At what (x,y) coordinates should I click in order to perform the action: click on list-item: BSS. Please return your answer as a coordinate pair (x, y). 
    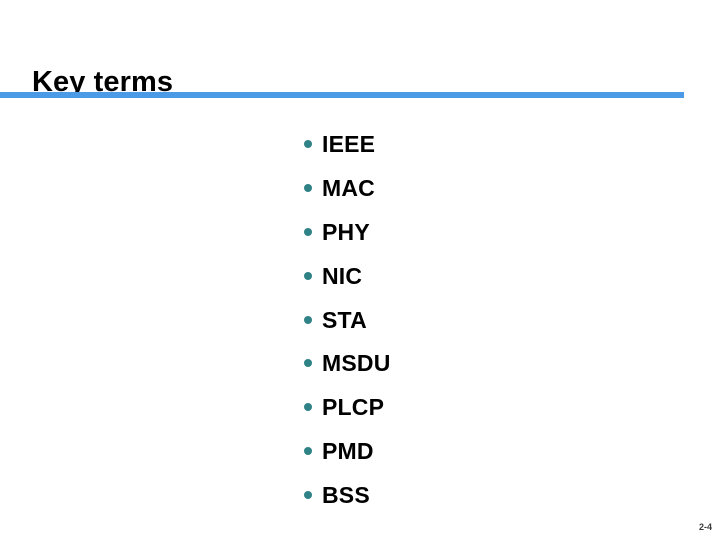
    Looking at the image, I should click on (480, 495).